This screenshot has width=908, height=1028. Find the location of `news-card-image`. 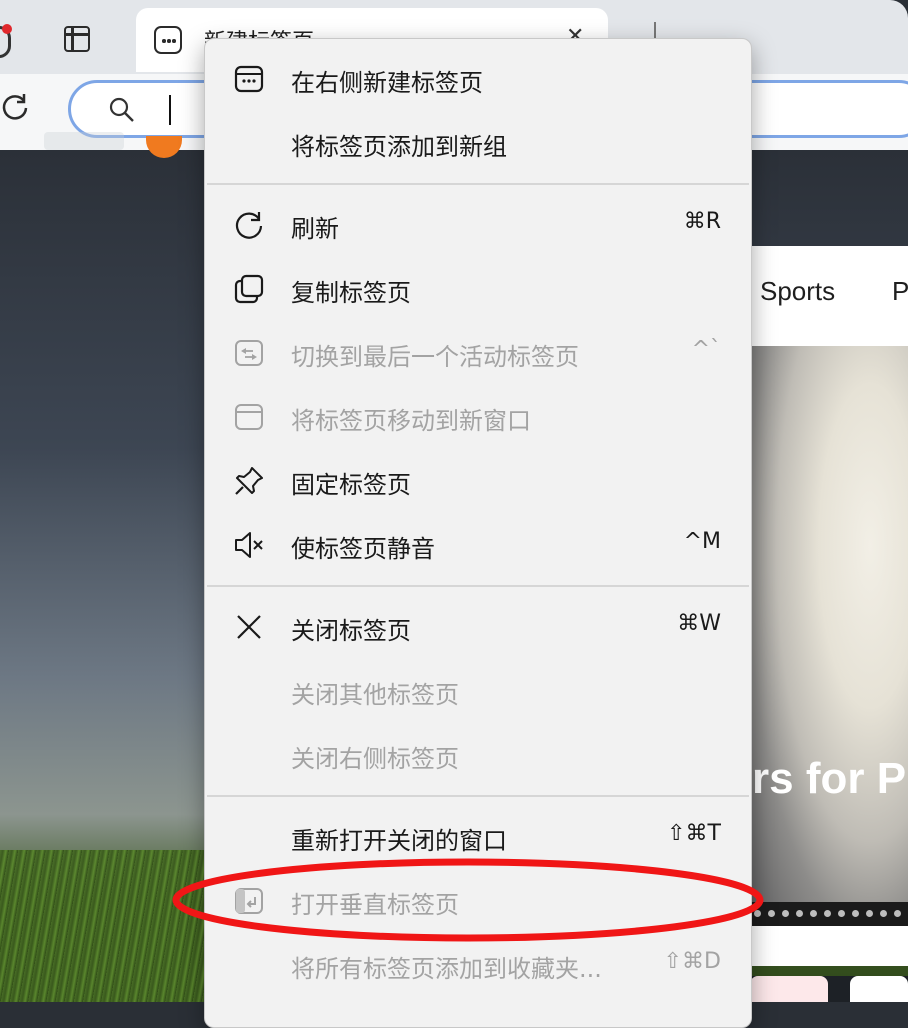

news-card-image is located at coordinates (829, 636).